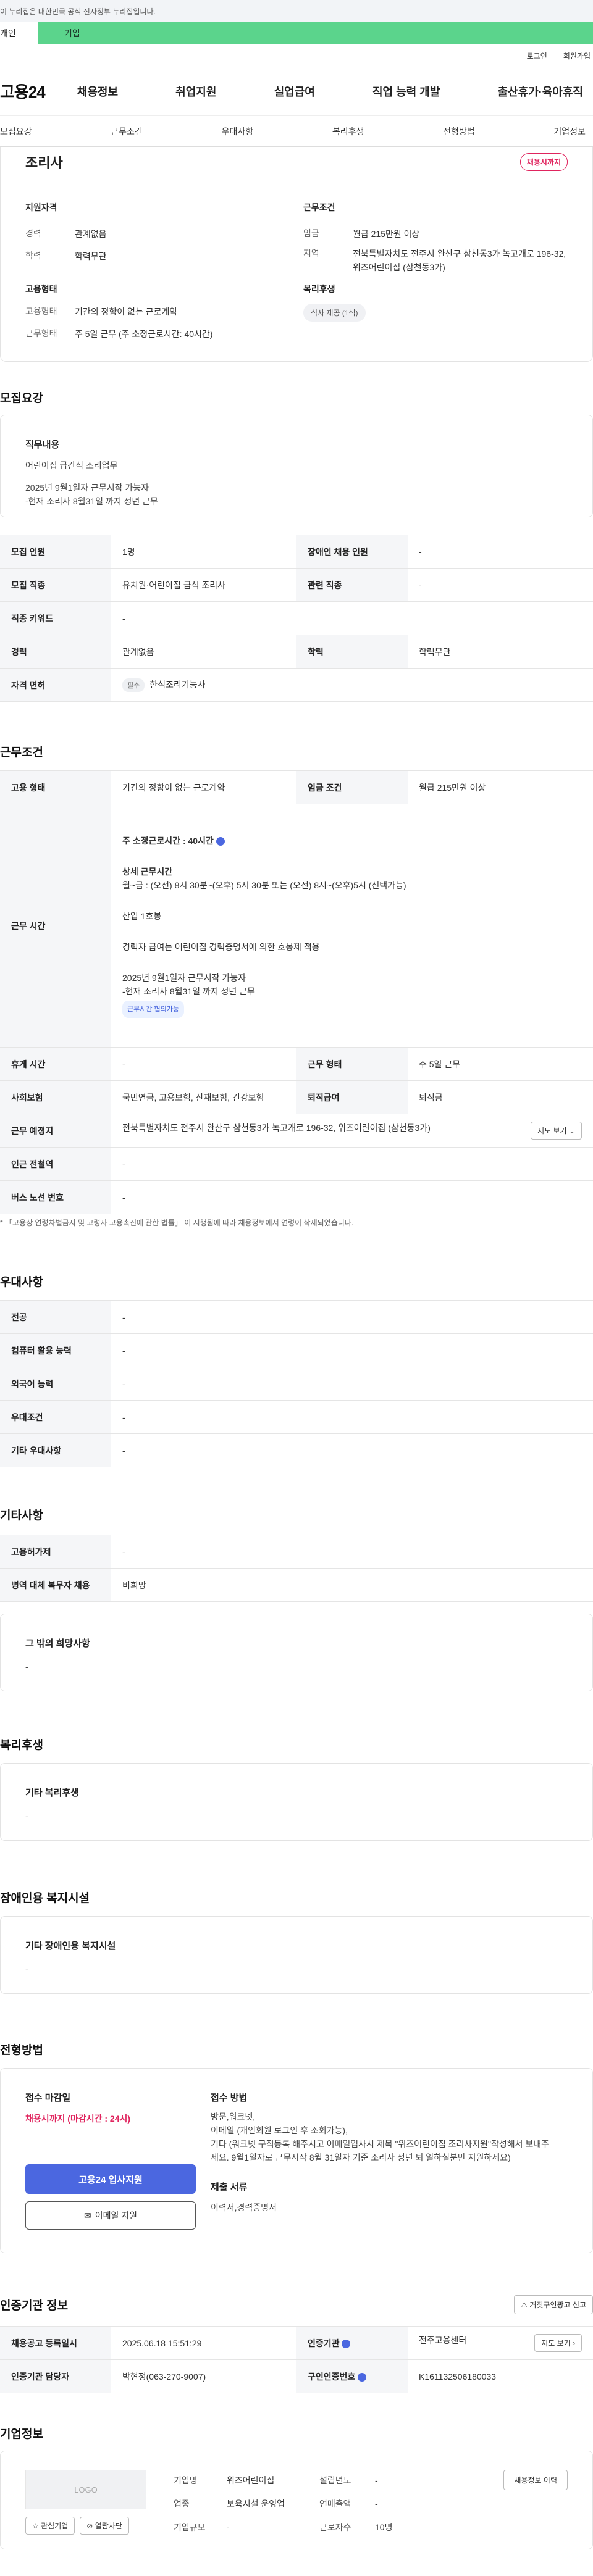  I want to click on job-history-button: 채용정보 이력, so click(535, 2480).